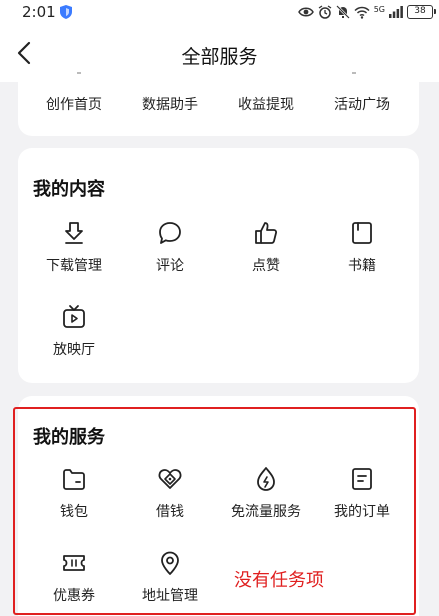 Image resolution: width=439 pixels, height=616 pixels. Describe the element at coordinates (362, 512) in the screenshot. I see `item-label: 我的订单` at that location.